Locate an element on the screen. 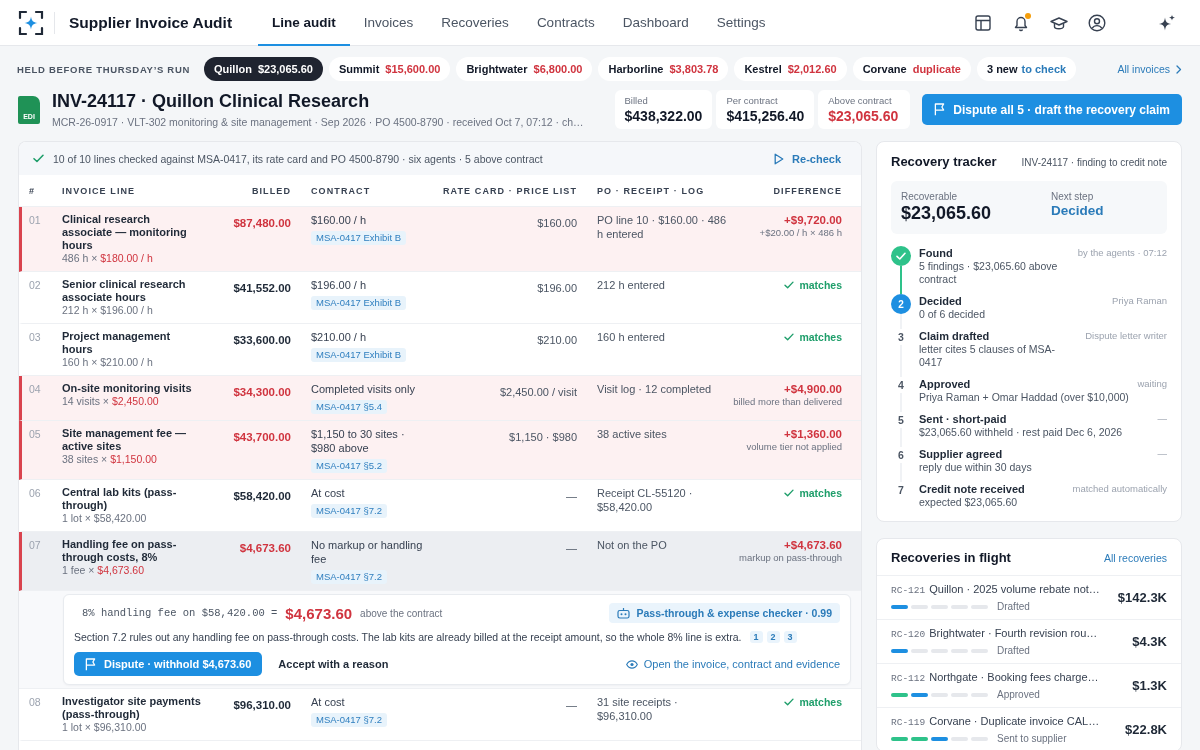 The width and height of the screenshot is (1200, 750). nav-tab: Invoices is located at coordinates (388, 23).